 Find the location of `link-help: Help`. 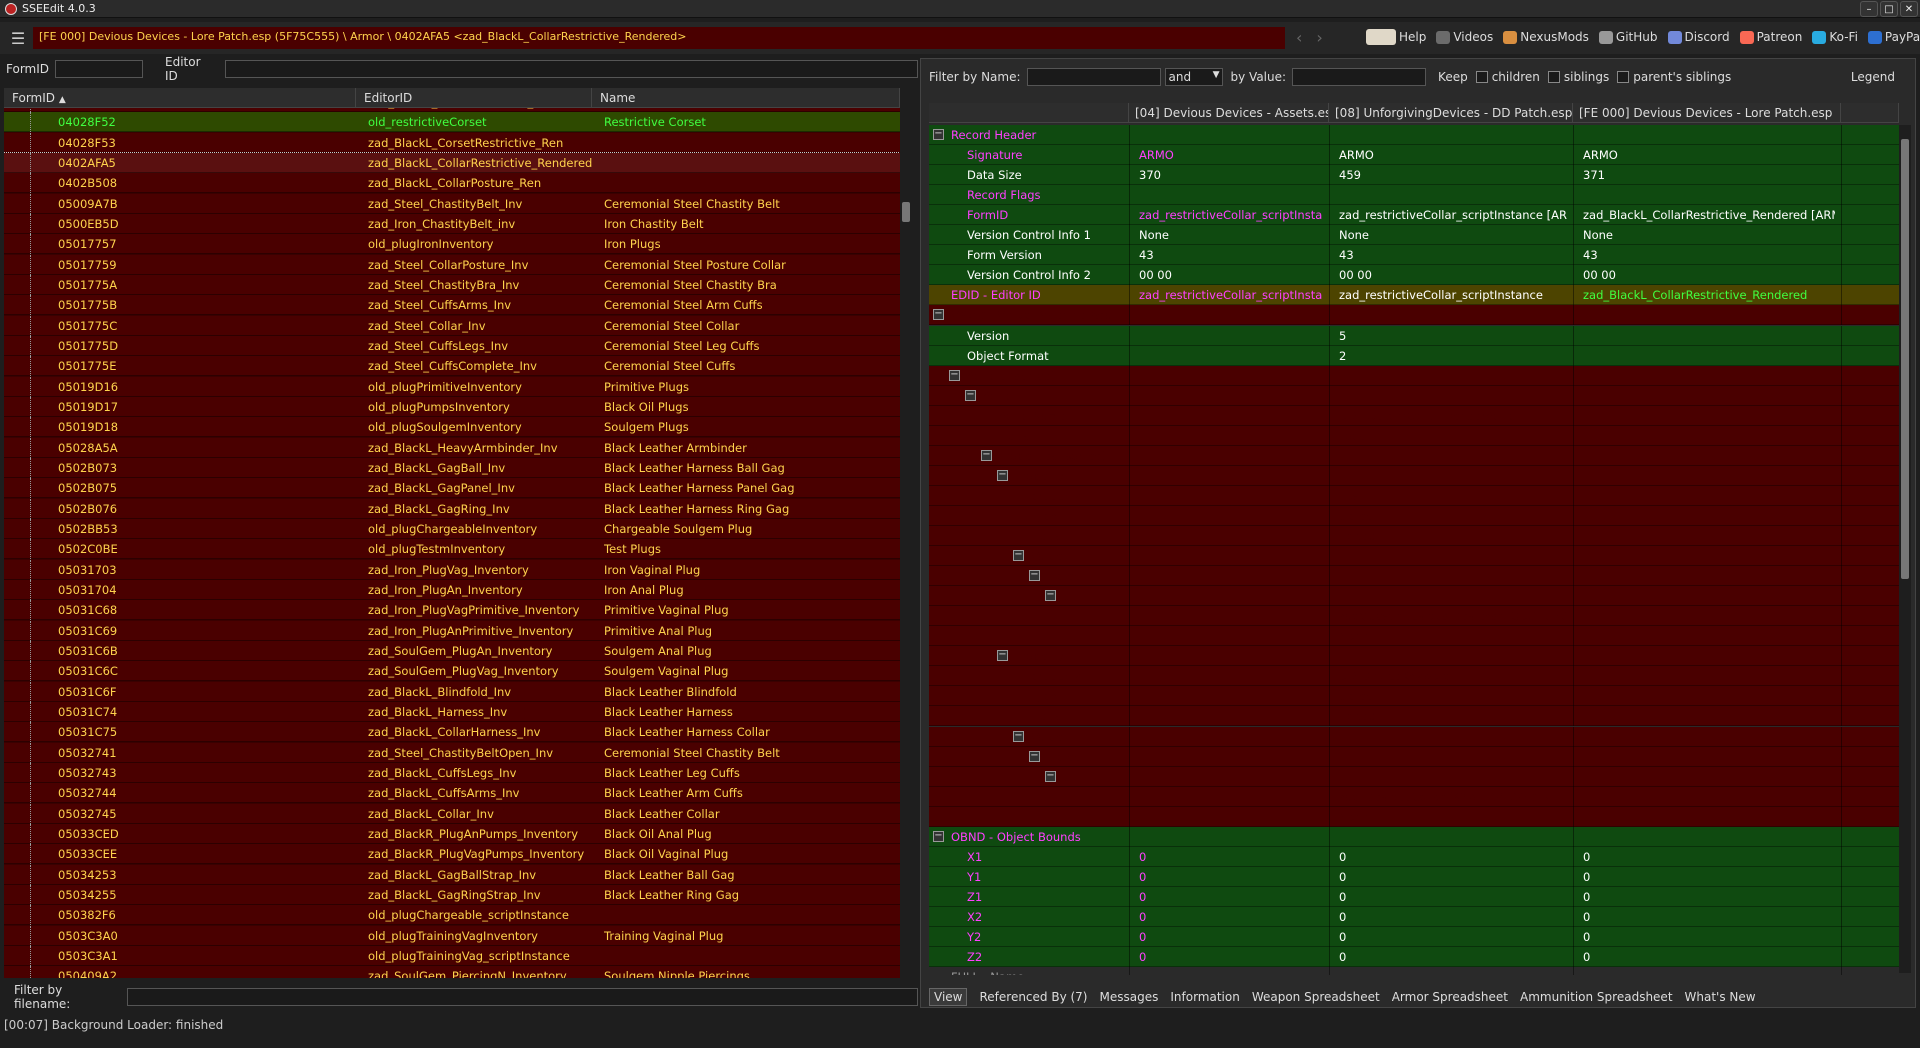

link-help: Help is located at coordinates (1396, 37).